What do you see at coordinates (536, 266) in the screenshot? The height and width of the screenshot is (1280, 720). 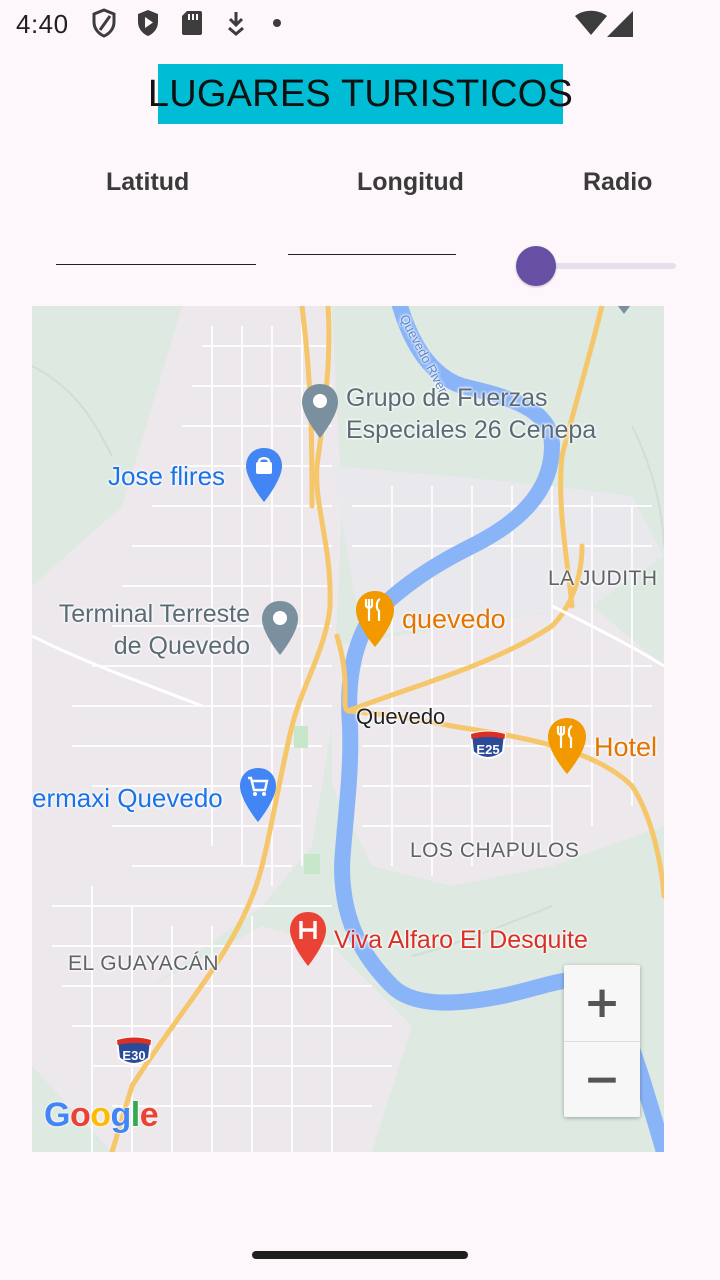 I see `slider-thumb` at bounding box center [536, 266].